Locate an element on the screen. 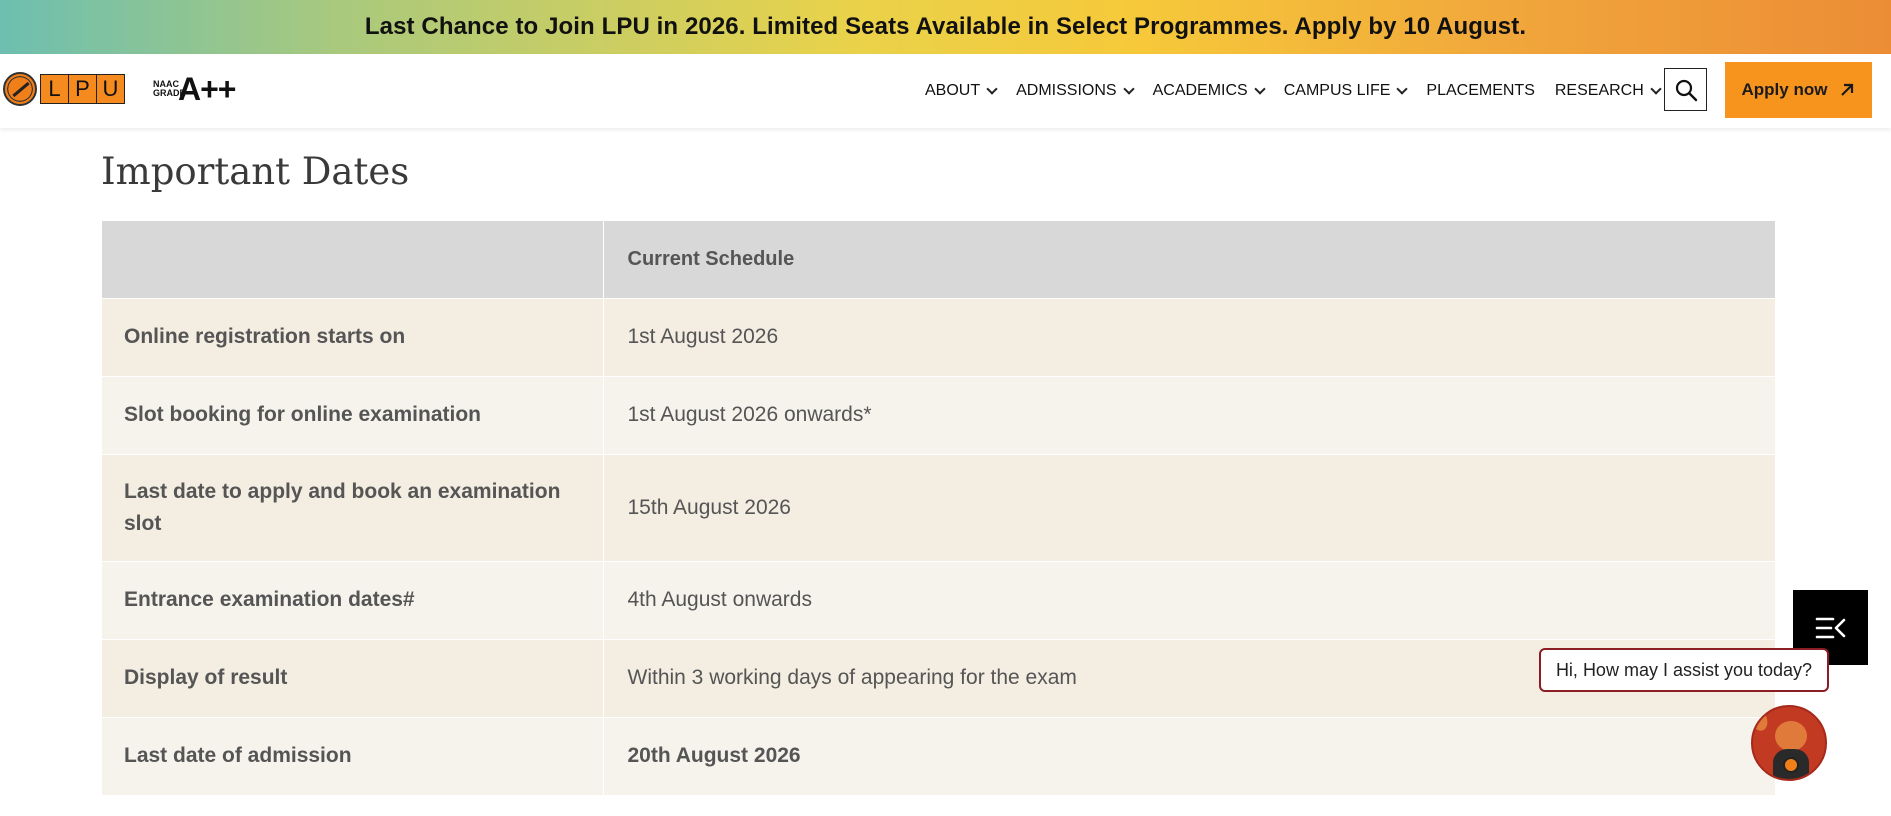 Image resolution: width=1891 pixels, height=816 pixels. logo-letter: P is located at coordinates (82, 89).